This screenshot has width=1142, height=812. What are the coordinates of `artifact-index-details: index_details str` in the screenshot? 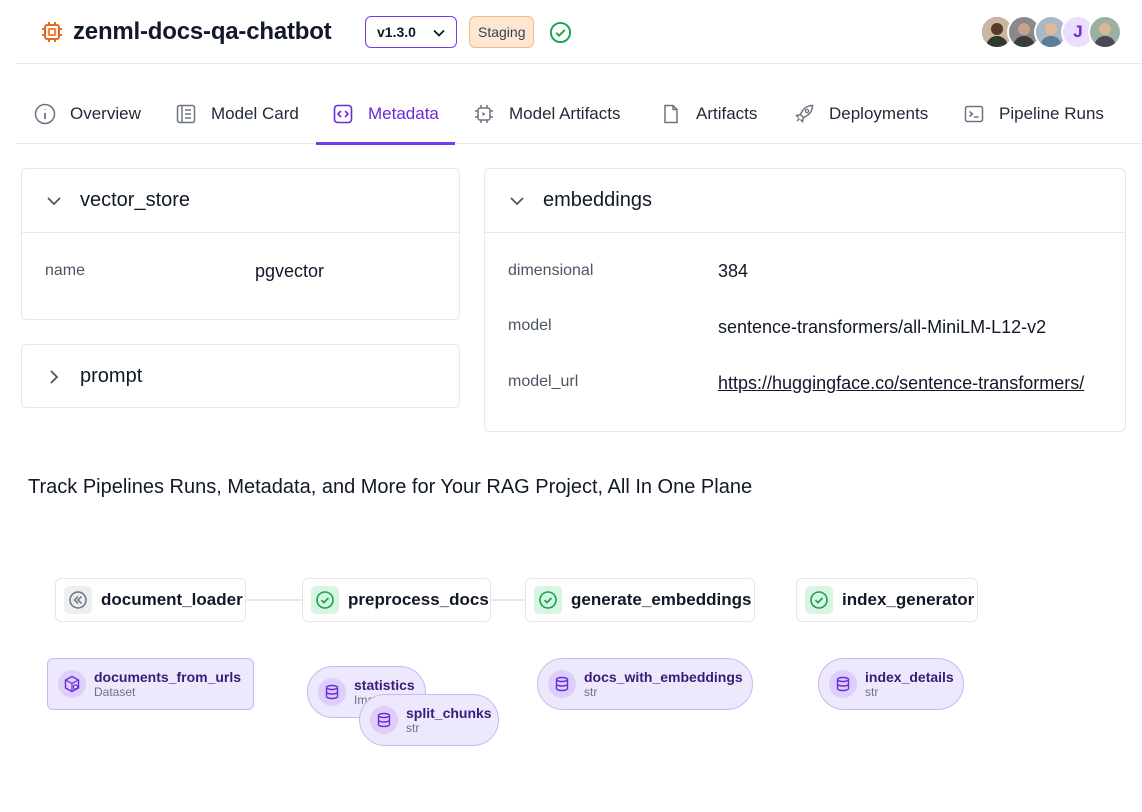 It's located at (891, 684).